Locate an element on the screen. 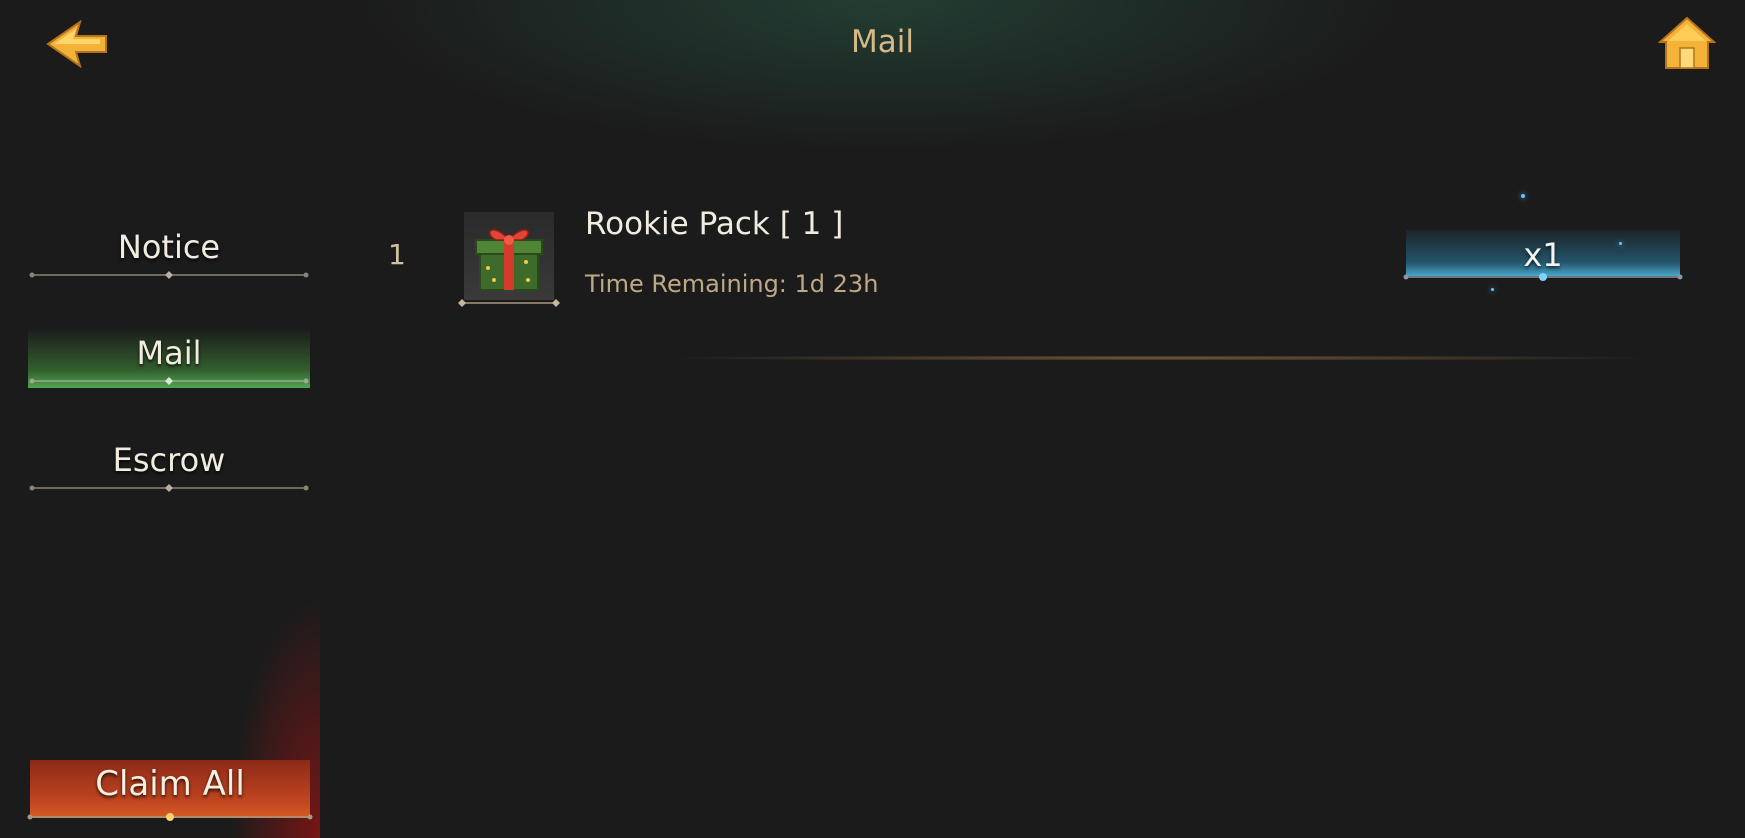  reward-quantity-badge: x1 is located at coordinates (1543, 255).